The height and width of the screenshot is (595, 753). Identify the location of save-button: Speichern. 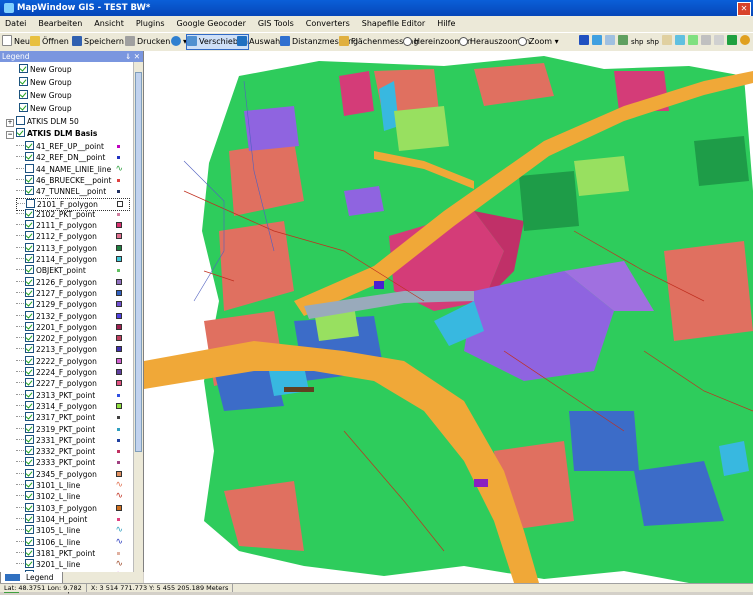
(98, 42).